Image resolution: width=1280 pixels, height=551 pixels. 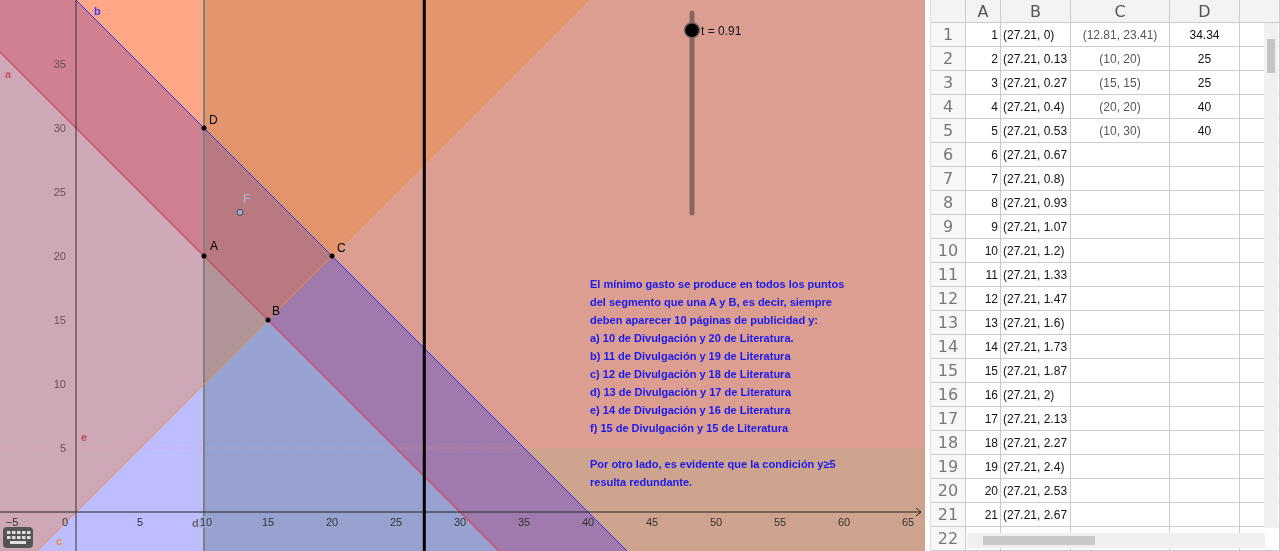 What do you see at coordinates (983, 467) in the screenshot?
I see `table-cell: 19` at bounding box center [983, 467].